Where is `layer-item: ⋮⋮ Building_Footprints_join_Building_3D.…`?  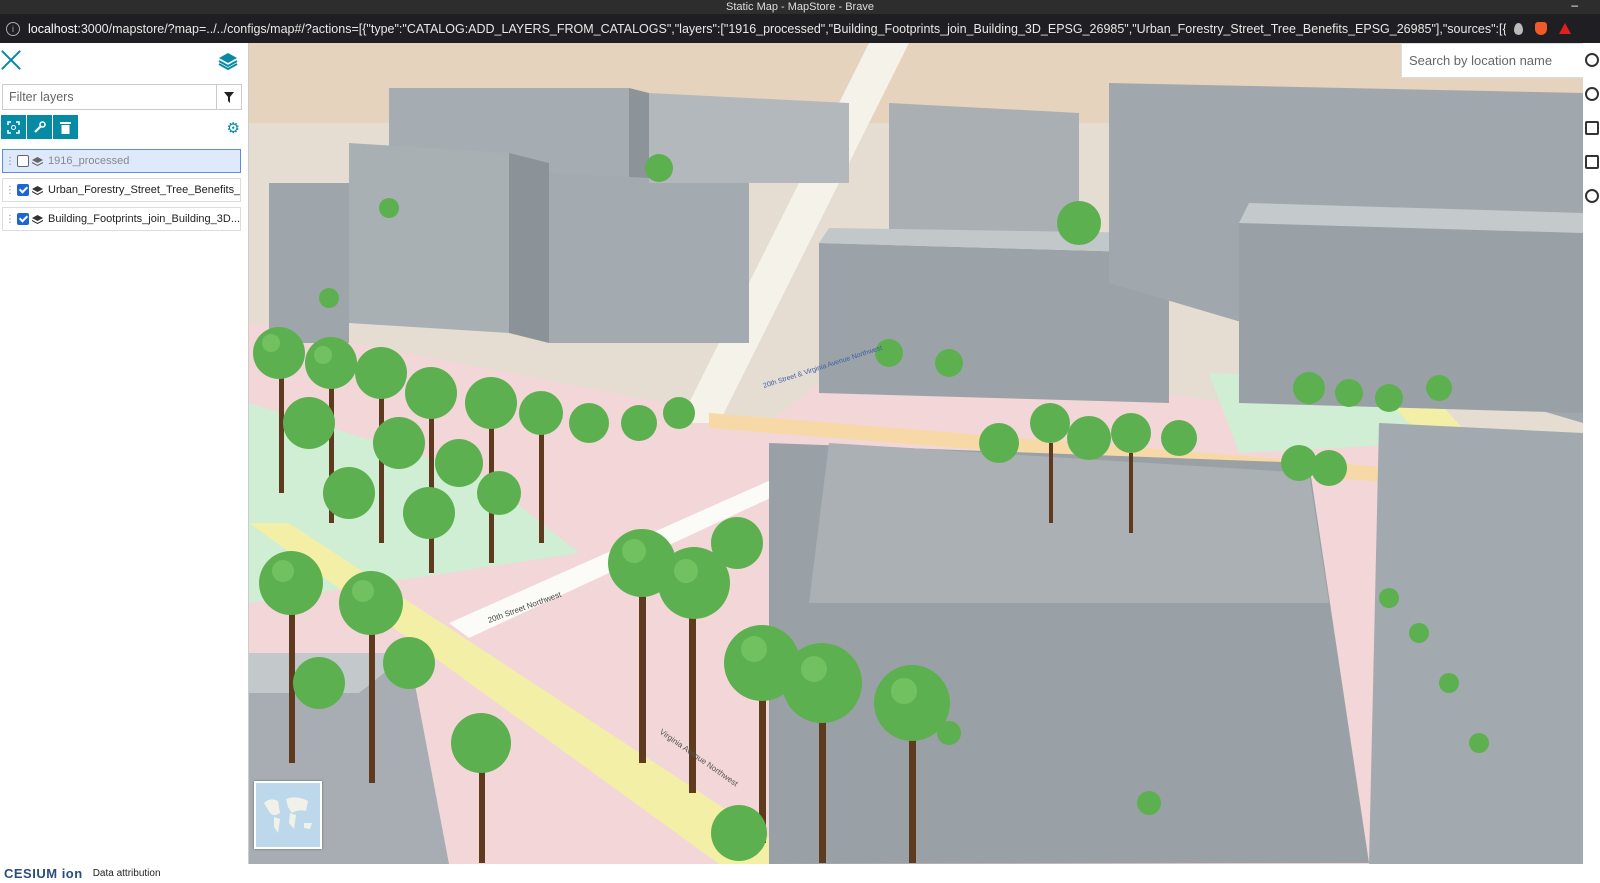 layer-item: ⋮⋮ Building_Footprints_join_Building_3D.… is located at coordinates (121, 219).